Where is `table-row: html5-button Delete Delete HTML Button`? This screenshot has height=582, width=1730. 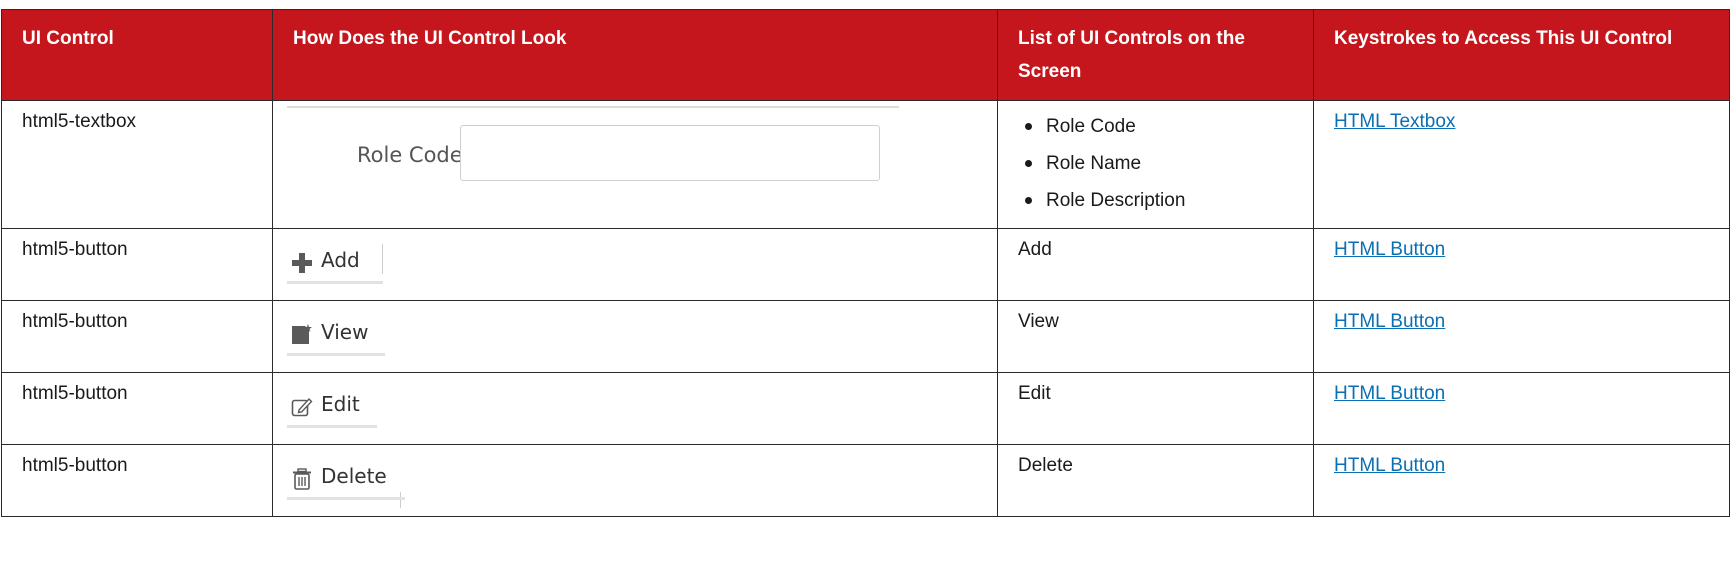 table-row: html5-button Delete Delete HTML Button is located at coordinates (865, 480).